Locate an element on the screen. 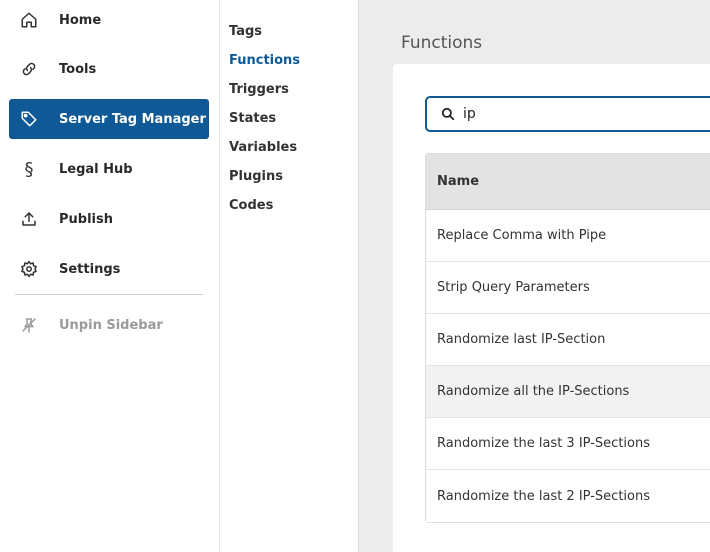 The width and height of the screenshot is (710, 552). search-box is located at coordinates (567, 114).